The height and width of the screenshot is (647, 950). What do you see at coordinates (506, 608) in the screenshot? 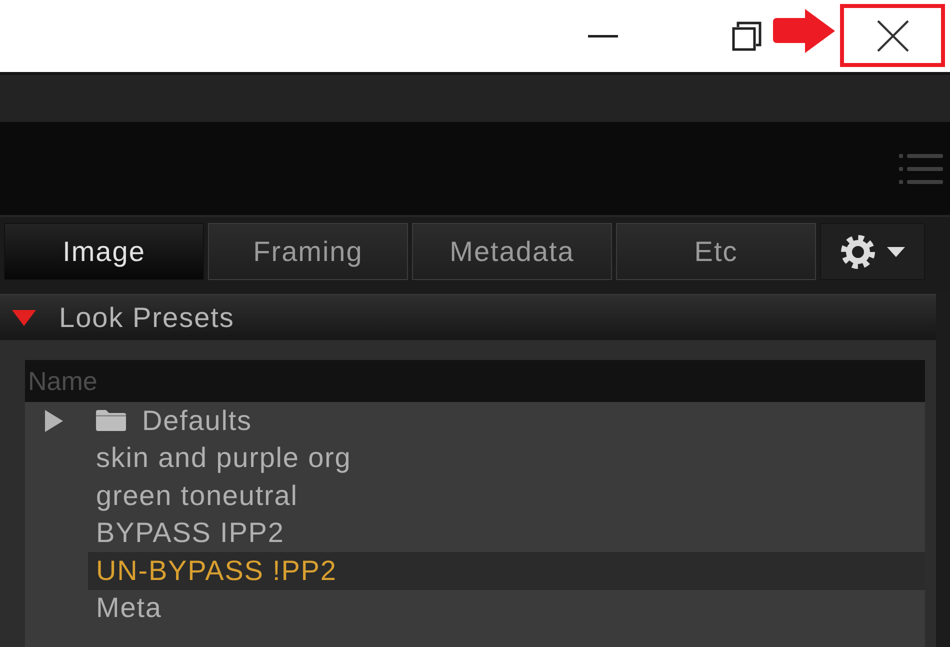
I see `preset-item: Meta` at bounding box center [506, 608].